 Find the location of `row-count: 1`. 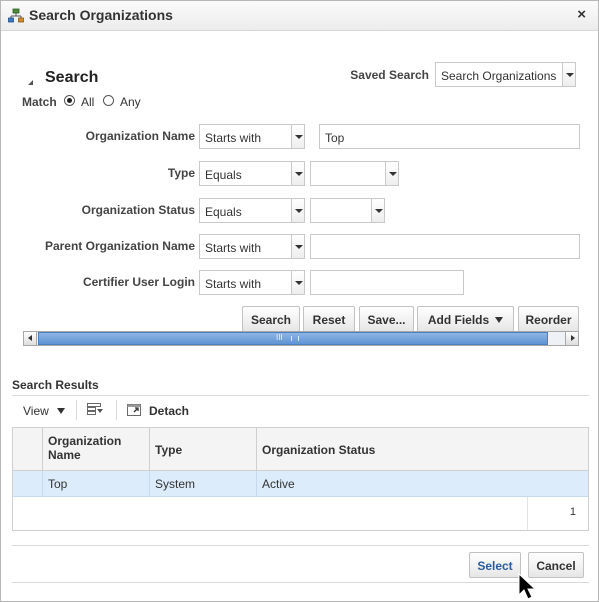

row-count: 1 is located at coordinates (572, 512).